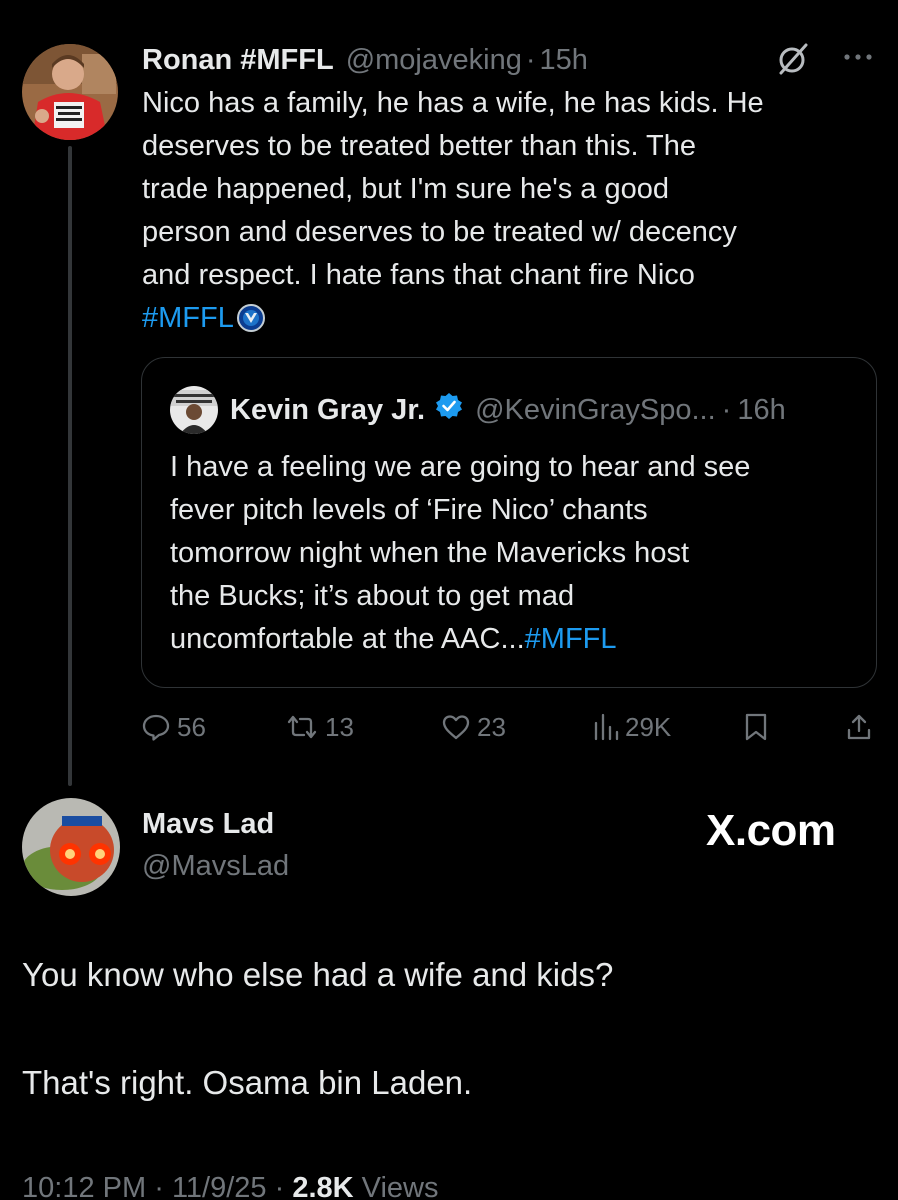 The width and height of the screenshot is (898, 1200). Describe the element at coordinates (571, 639) in the screenshot. I see `quoted-hashtag-link: #MFFL` at that location.